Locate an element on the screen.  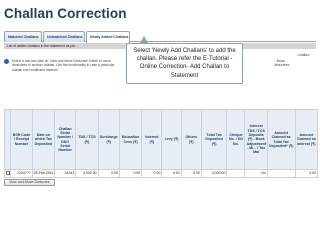
table-cell: 1234??? is located at coordinates (21, 173).